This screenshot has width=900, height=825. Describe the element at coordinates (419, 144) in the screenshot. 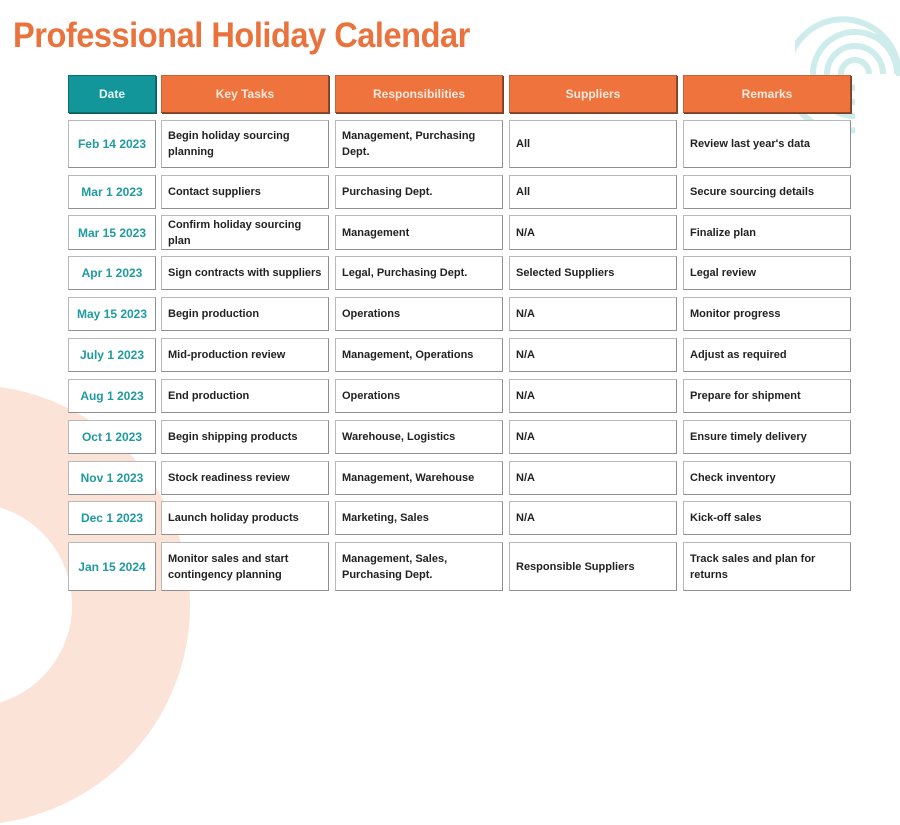

I see `responsibility-cell: Management, Purchasing Dept.` at that location.